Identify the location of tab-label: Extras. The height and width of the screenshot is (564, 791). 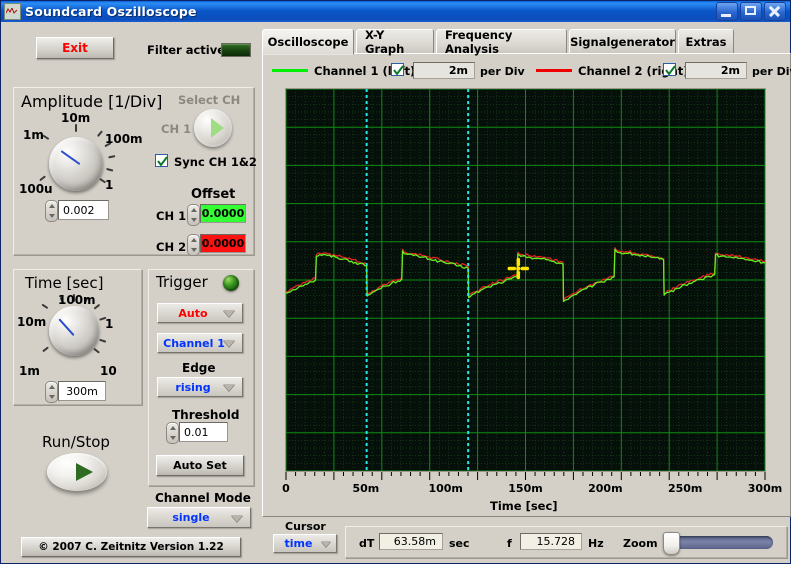
(706, 41).